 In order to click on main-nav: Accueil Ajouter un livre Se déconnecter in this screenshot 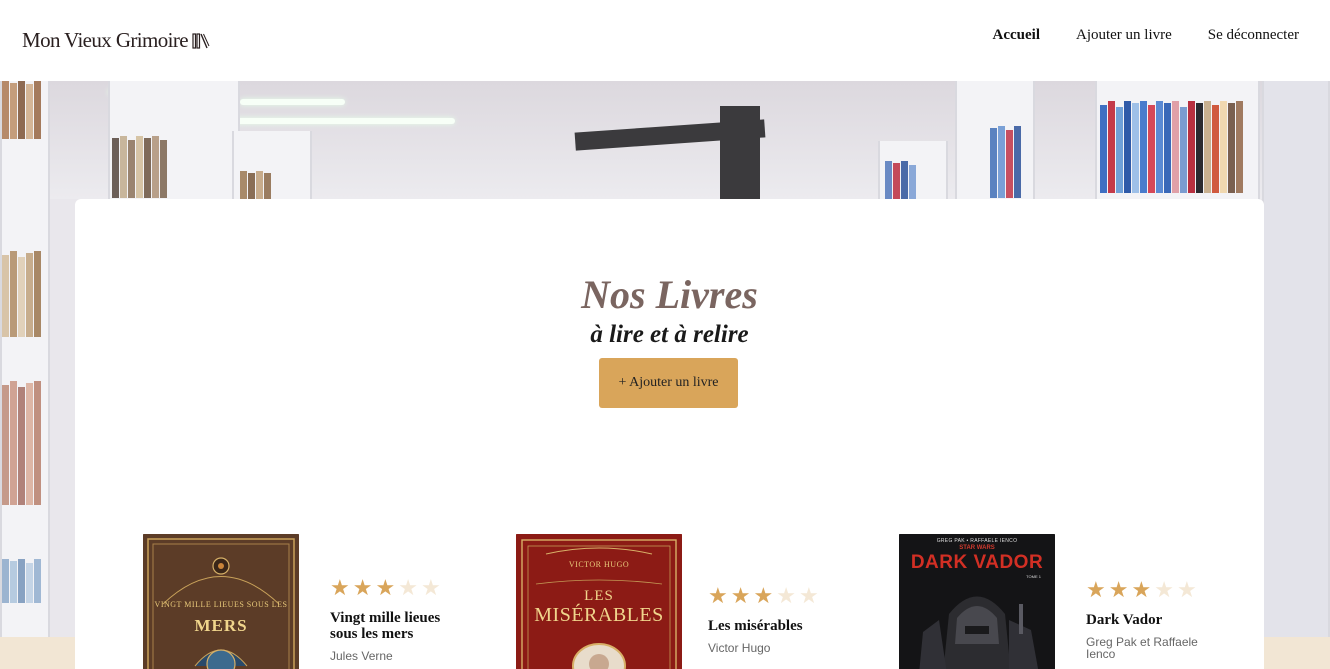, I will do `click(1146, 35)`.